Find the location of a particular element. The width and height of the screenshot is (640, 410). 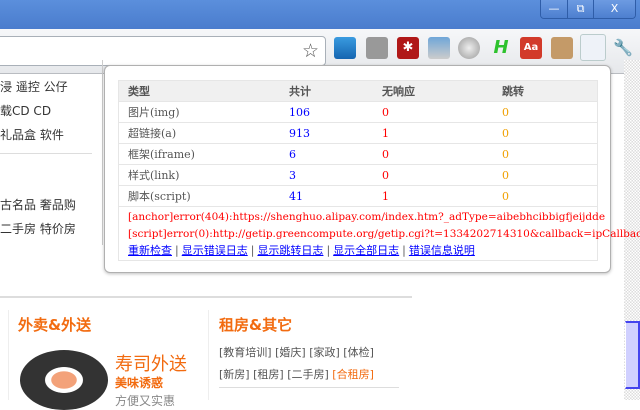

category-line: 礼品盒 软件 is located at coordinates (32, 134).